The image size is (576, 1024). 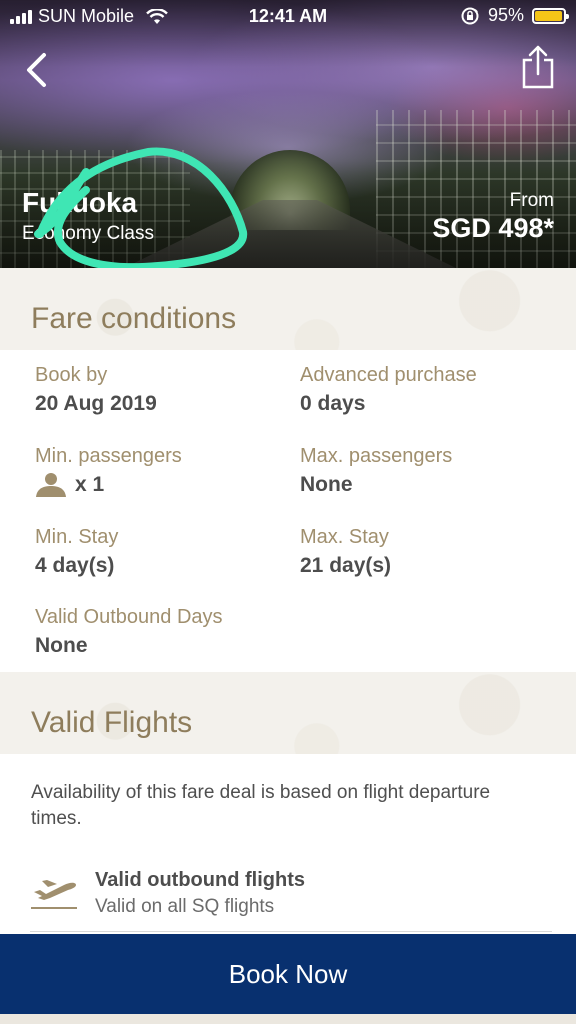 What do you see at coordinates (75, 565) in the screenshot?
I see `condition-value: 4 day(s)` at bounding box center [75, 565].